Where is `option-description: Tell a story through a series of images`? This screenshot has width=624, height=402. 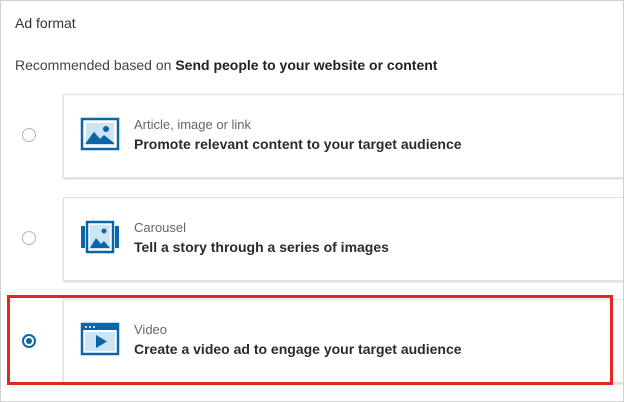 option-description: Tell a story through a series of images is located at coordinates (261, 247).